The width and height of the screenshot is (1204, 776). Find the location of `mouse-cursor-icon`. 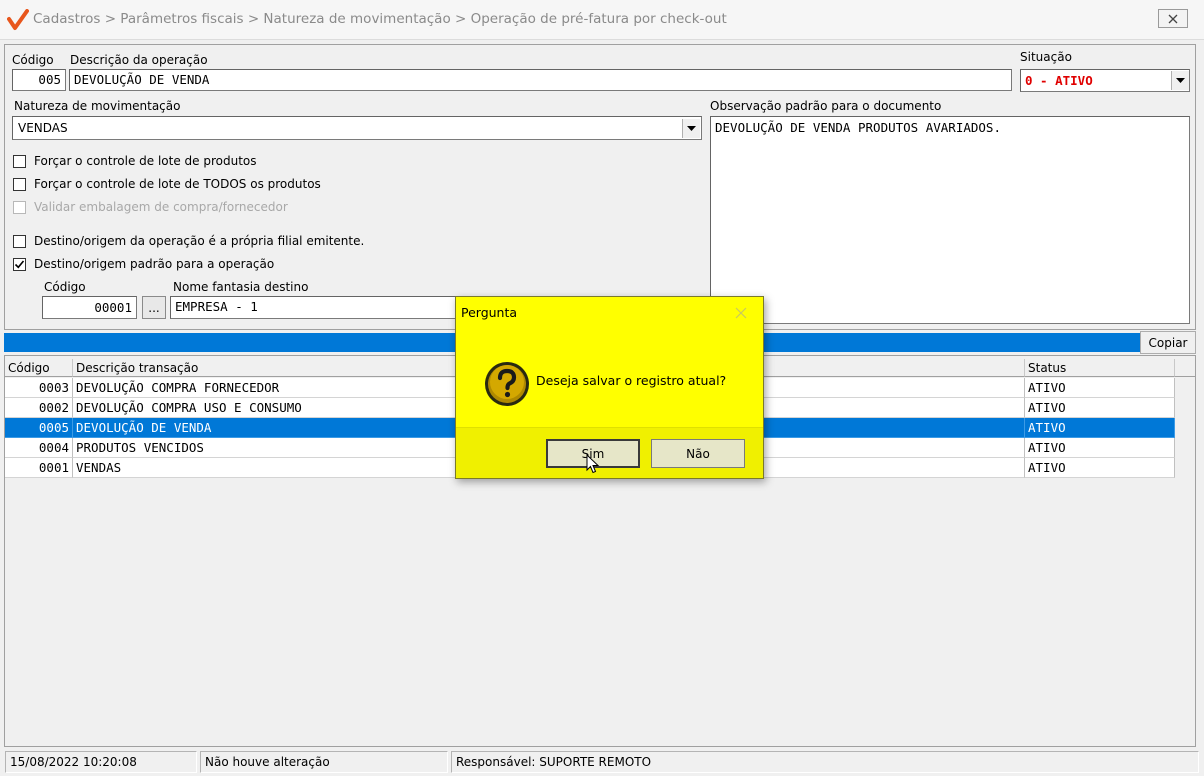

mouse-cursor-icon is located at coordinates (593, 464).